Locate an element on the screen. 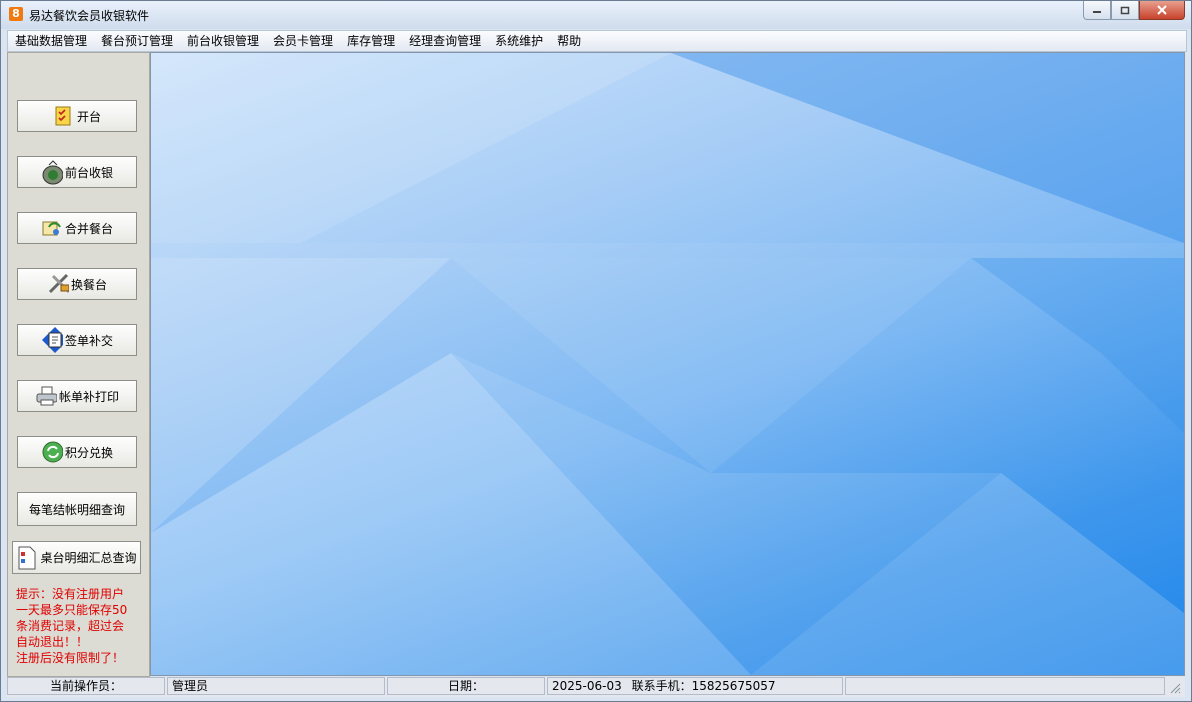 The image size is (1192, 702). minimize-icon is located at coordinates (1097, 12).